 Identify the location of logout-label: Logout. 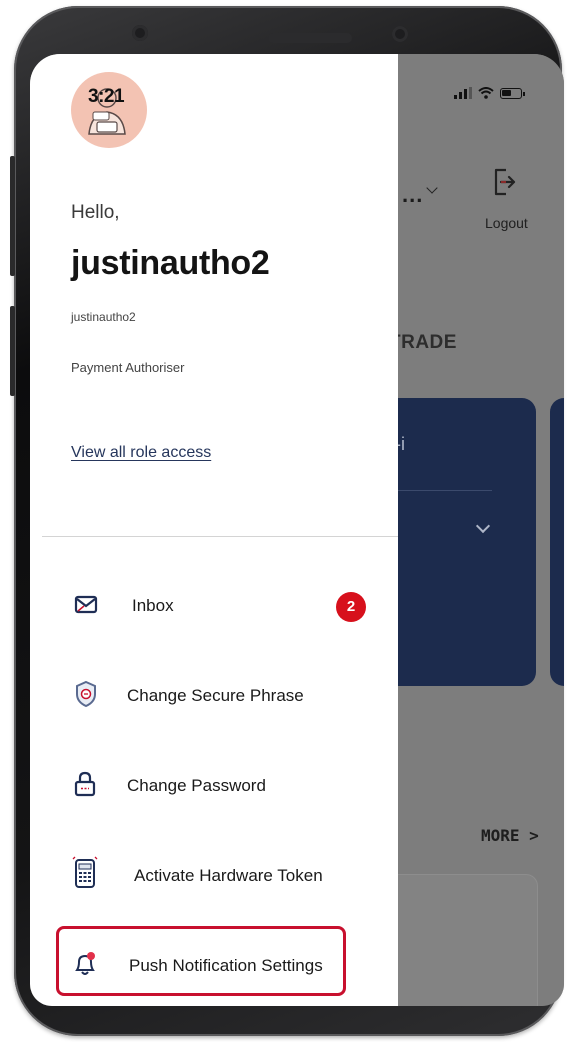
(506, 223).